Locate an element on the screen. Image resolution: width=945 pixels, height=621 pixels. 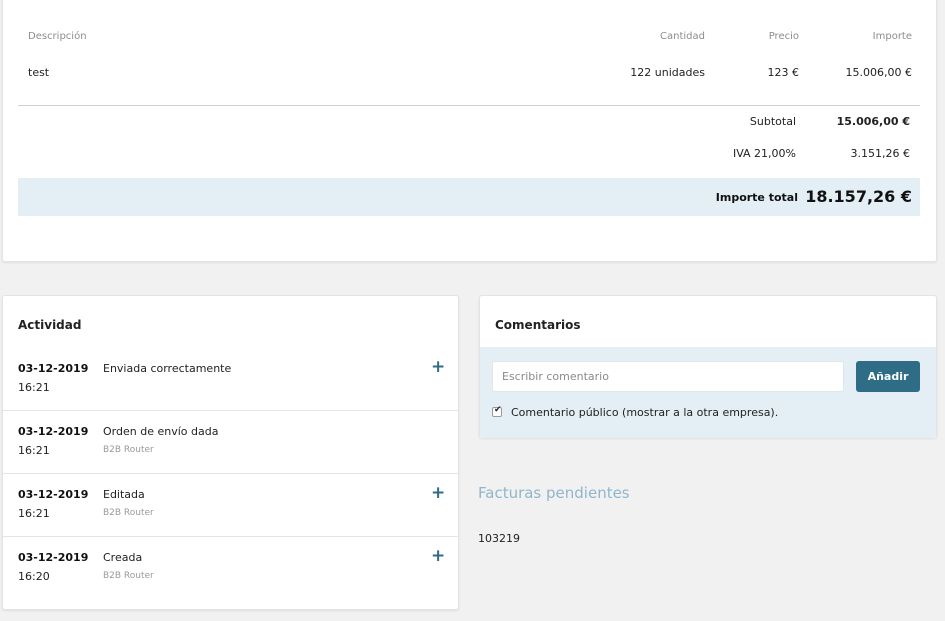
column-header-amount: Importe is located at coordinates (892, 36).